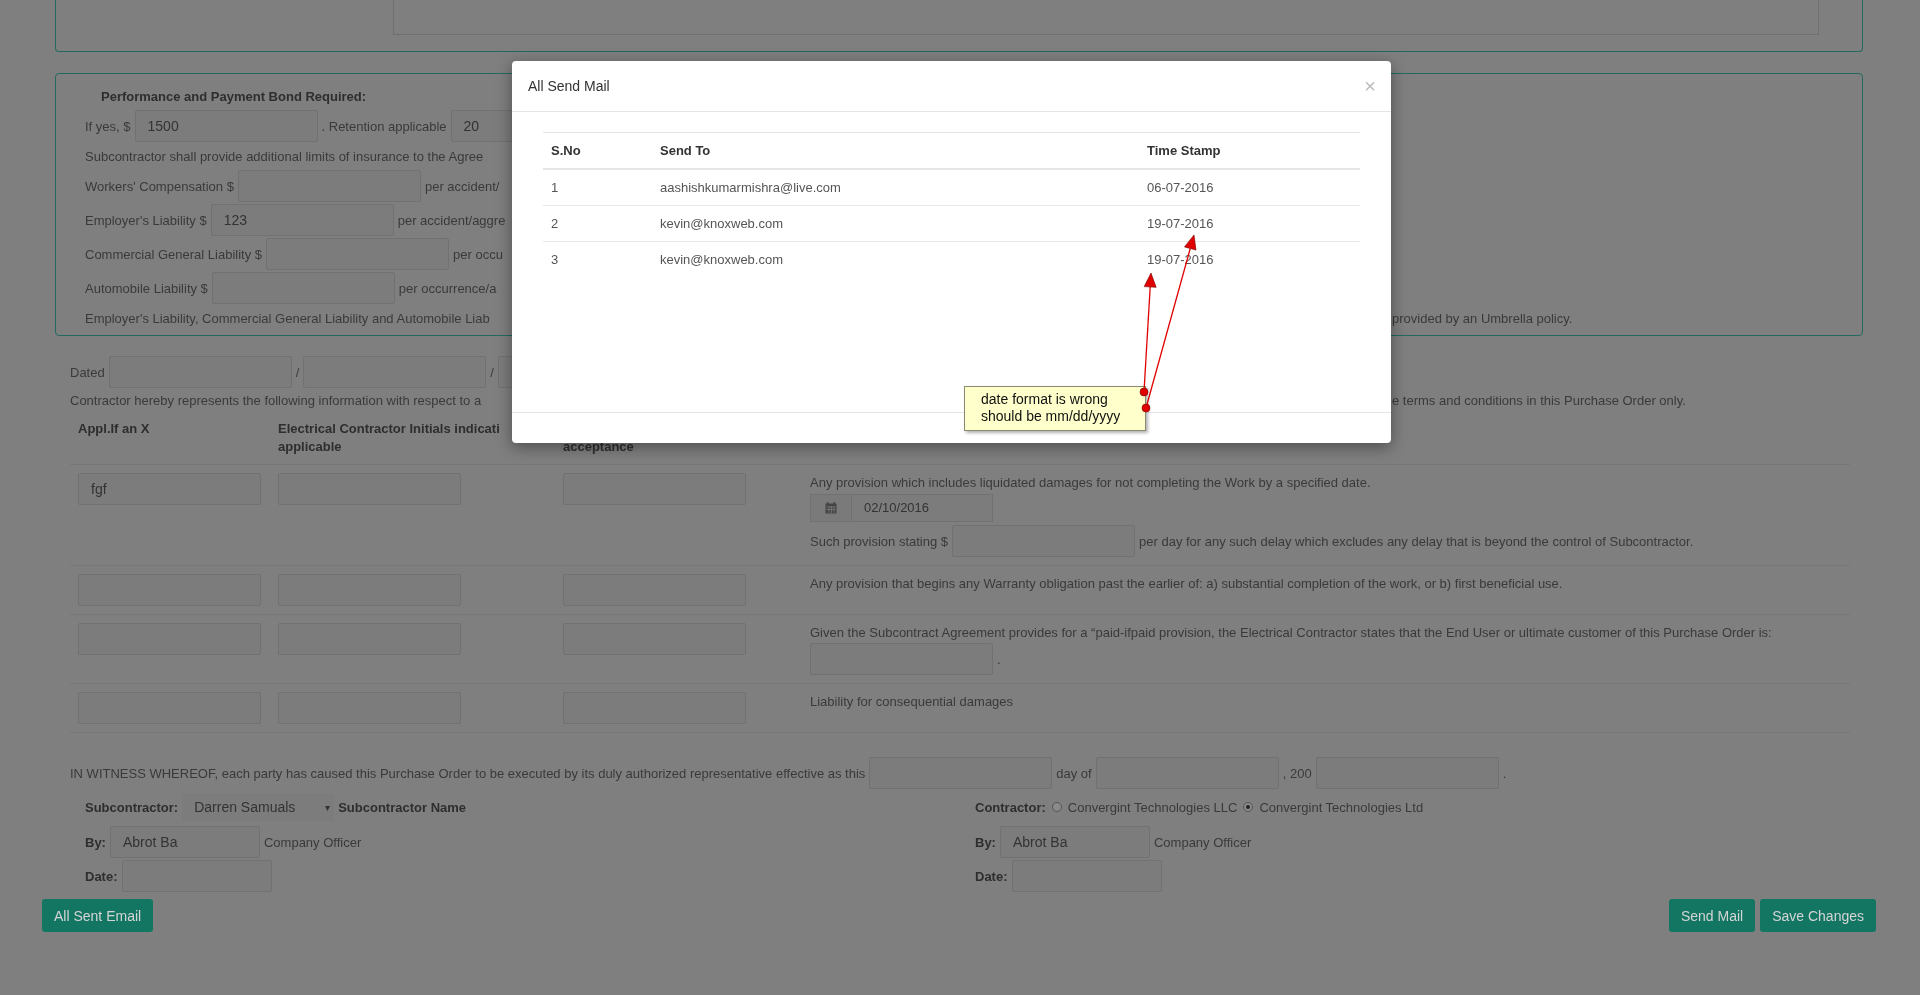  Describe the element at coordinates (328, 807) in the screenshot. I see `caret-icon: ▾` at that location.